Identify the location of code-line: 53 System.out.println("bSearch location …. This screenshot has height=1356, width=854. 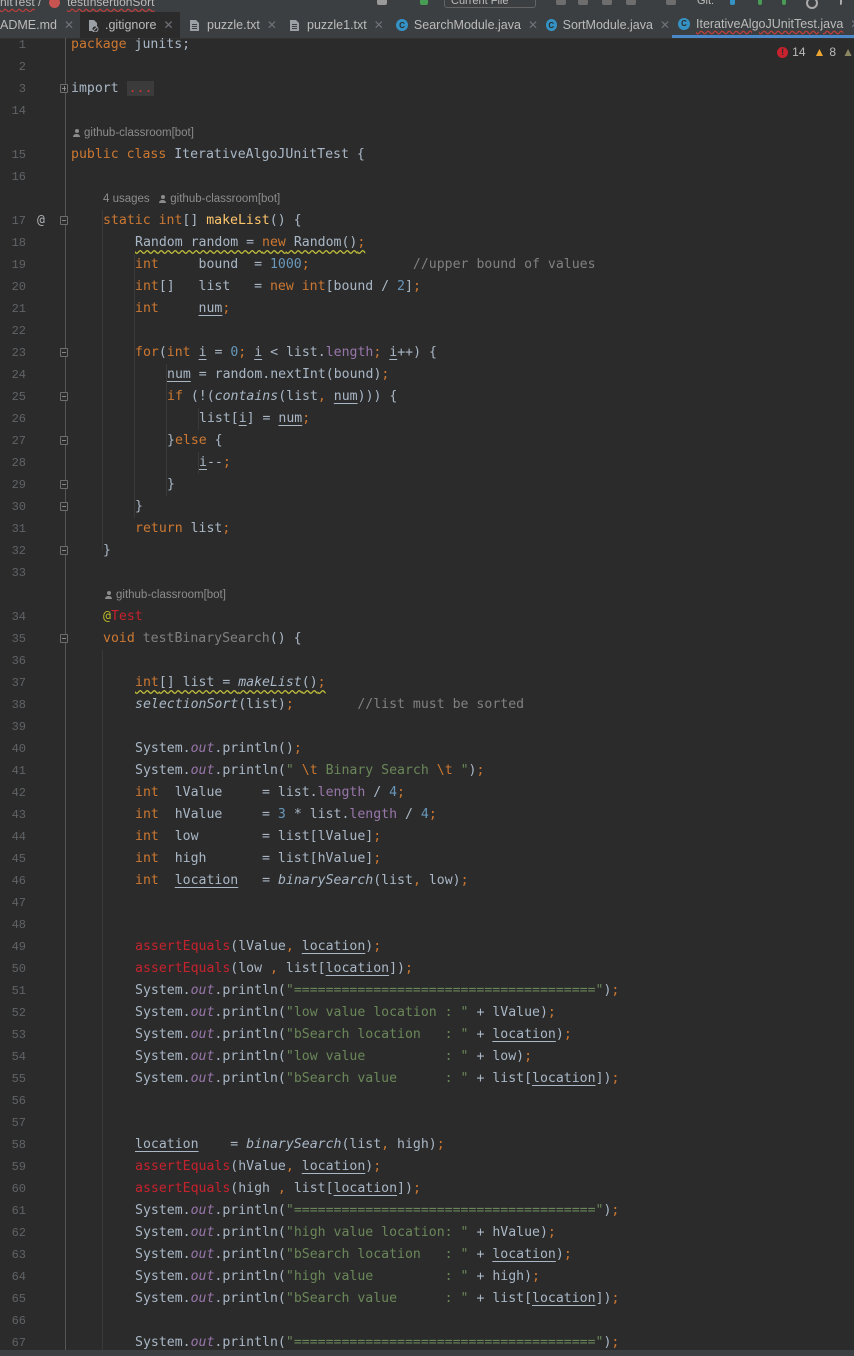
(427, 1035).